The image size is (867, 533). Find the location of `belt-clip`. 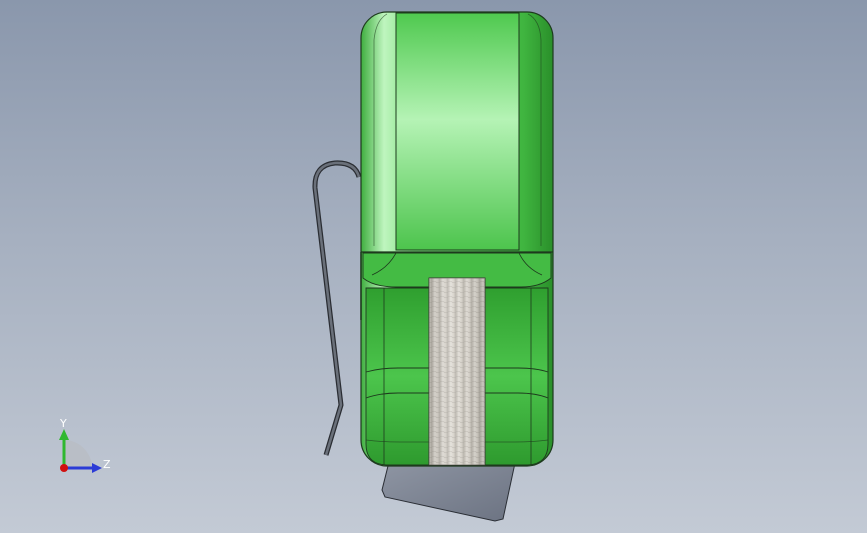

belt-clip is located at coordinates (337, 308).